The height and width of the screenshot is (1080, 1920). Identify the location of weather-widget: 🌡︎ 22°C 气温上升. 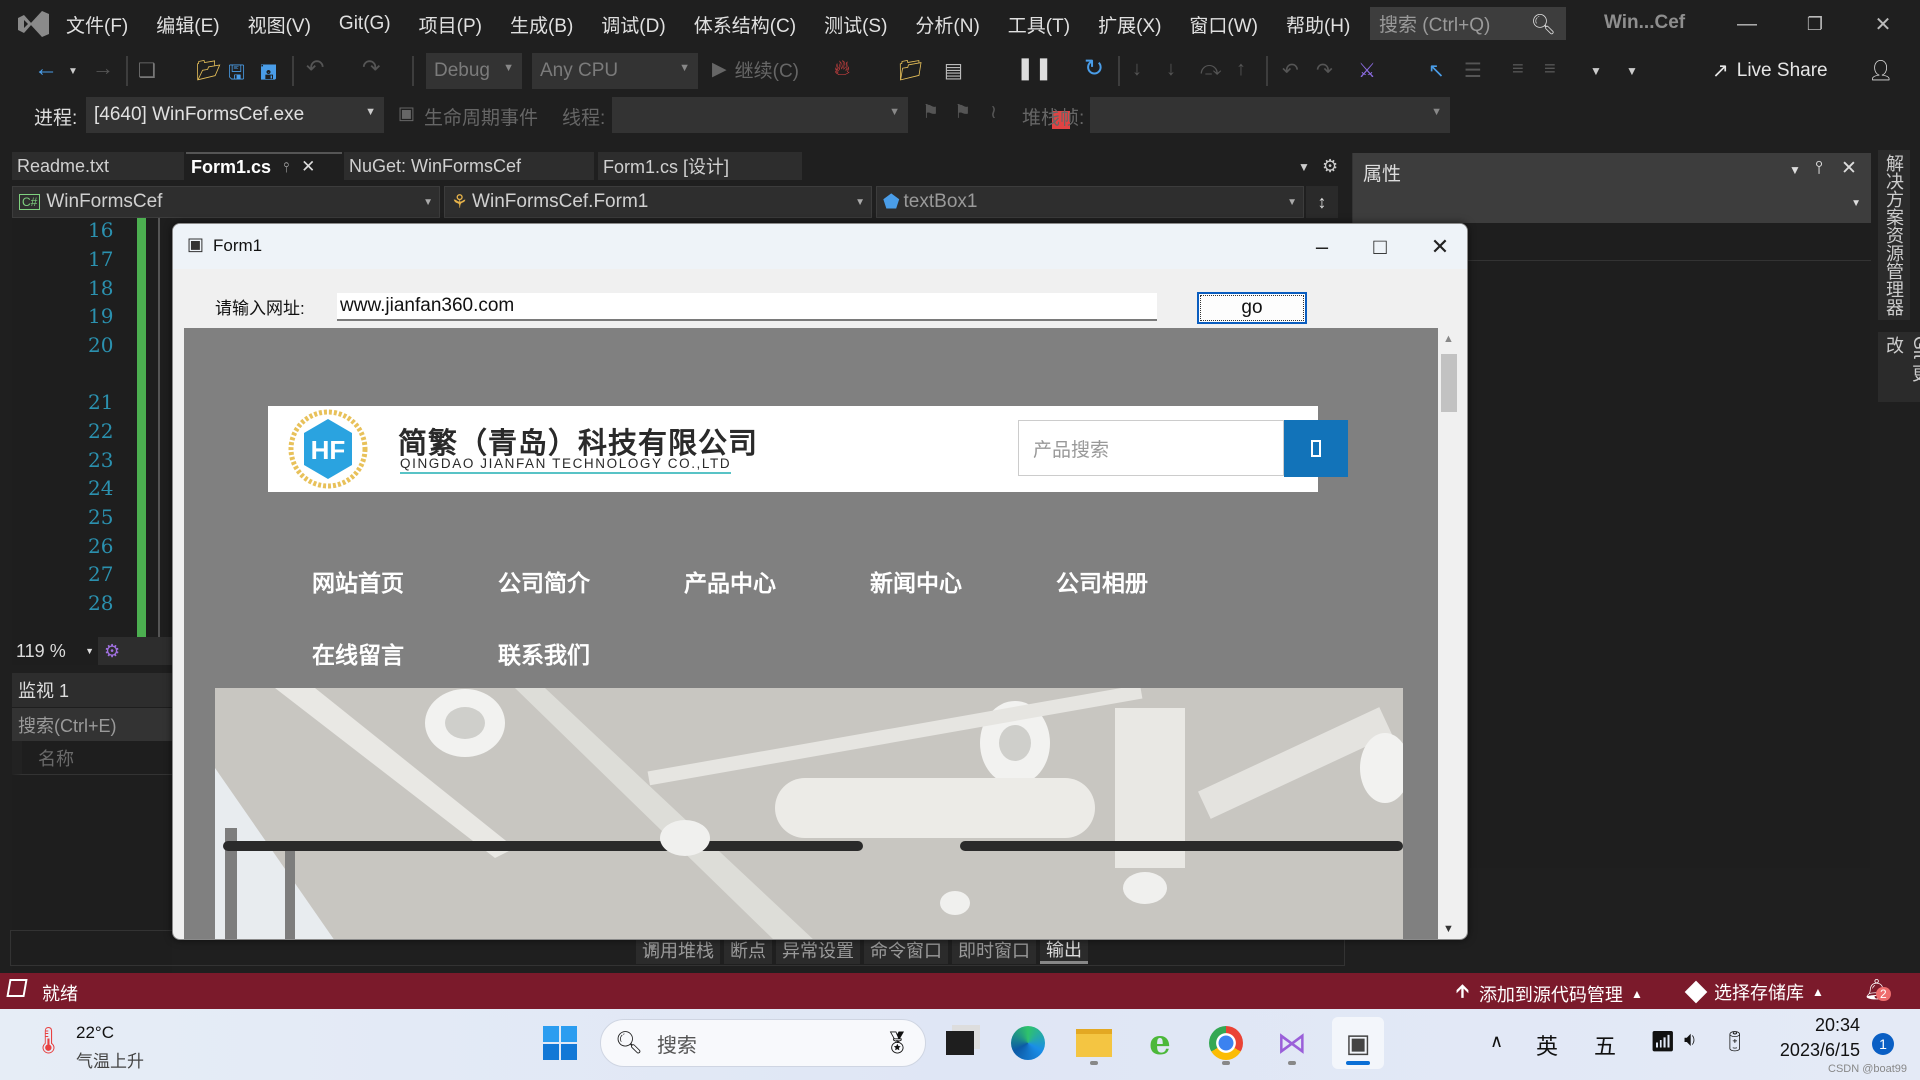
(89, 1045).